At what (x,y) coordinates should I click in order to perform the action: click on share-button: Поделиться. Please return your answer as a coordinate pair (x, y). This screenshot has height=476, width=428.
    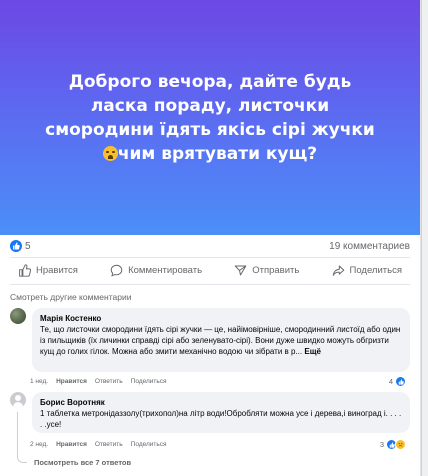
    Looking at the image, I should click on (367, 270).